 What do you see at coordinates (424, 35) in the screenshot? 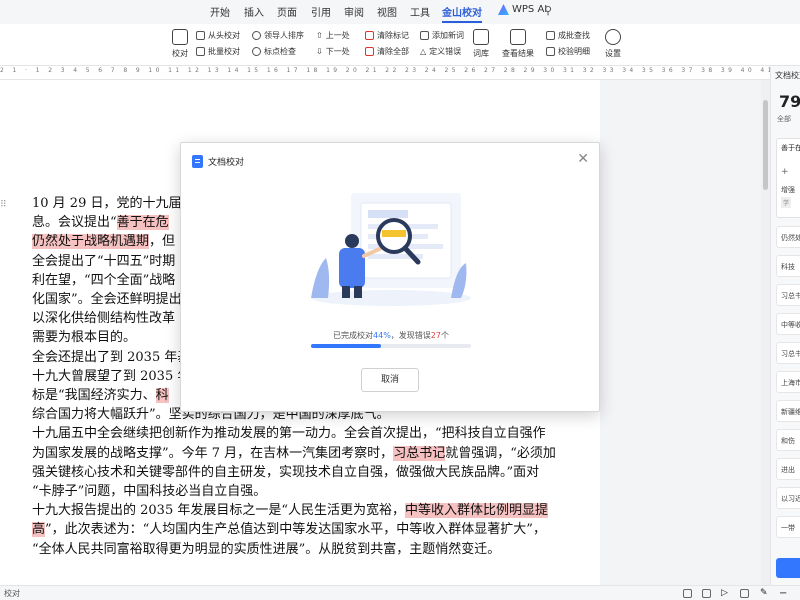
I see `add-word-icon` at bounding box center [424, 35].